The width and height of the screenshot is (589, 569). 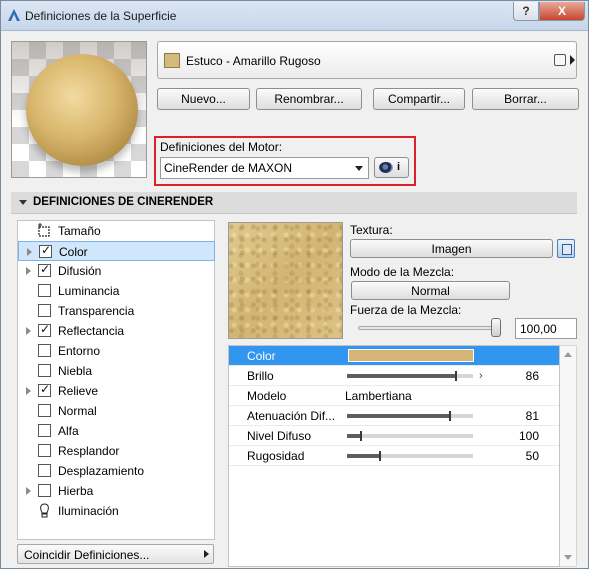 I want to click on channel-item: Iluminación, so click(x=116, y=511).